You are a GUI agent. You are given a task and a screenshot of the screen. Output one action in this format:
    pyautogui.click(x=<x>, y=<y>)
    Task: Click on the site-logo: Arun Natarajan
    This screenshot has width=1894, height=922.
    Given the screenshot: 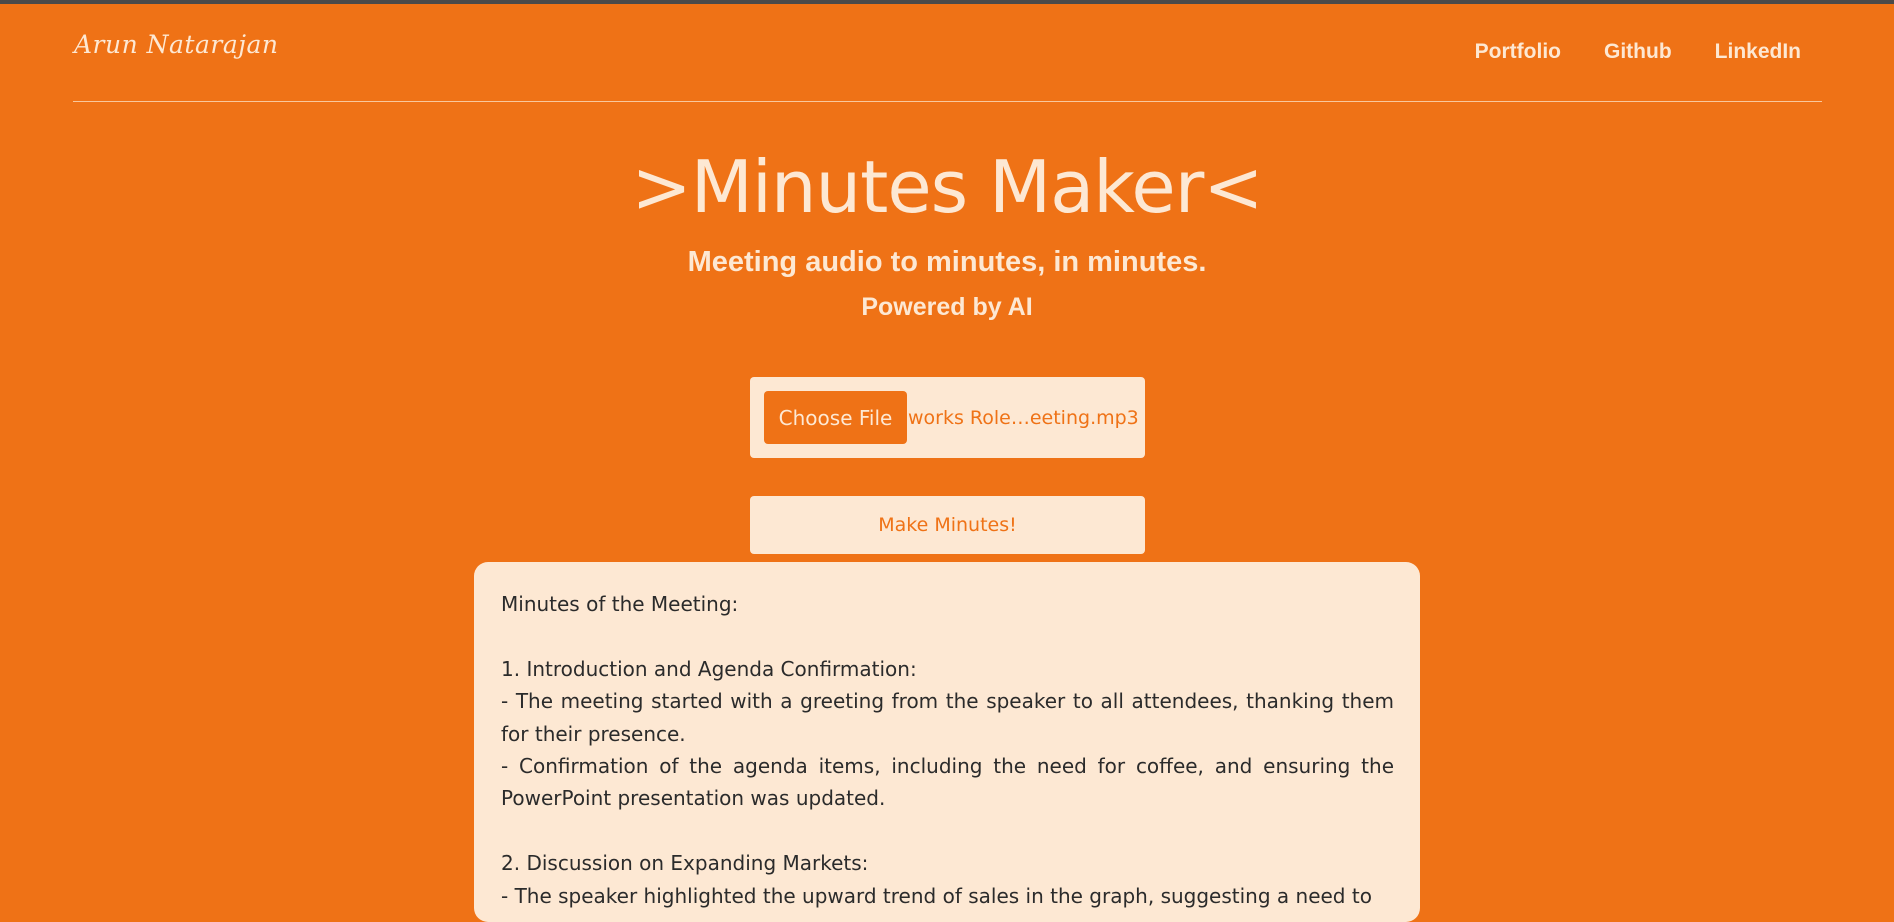 What is the action you would take?
    pyautogui.click(x=176, y=44)
    